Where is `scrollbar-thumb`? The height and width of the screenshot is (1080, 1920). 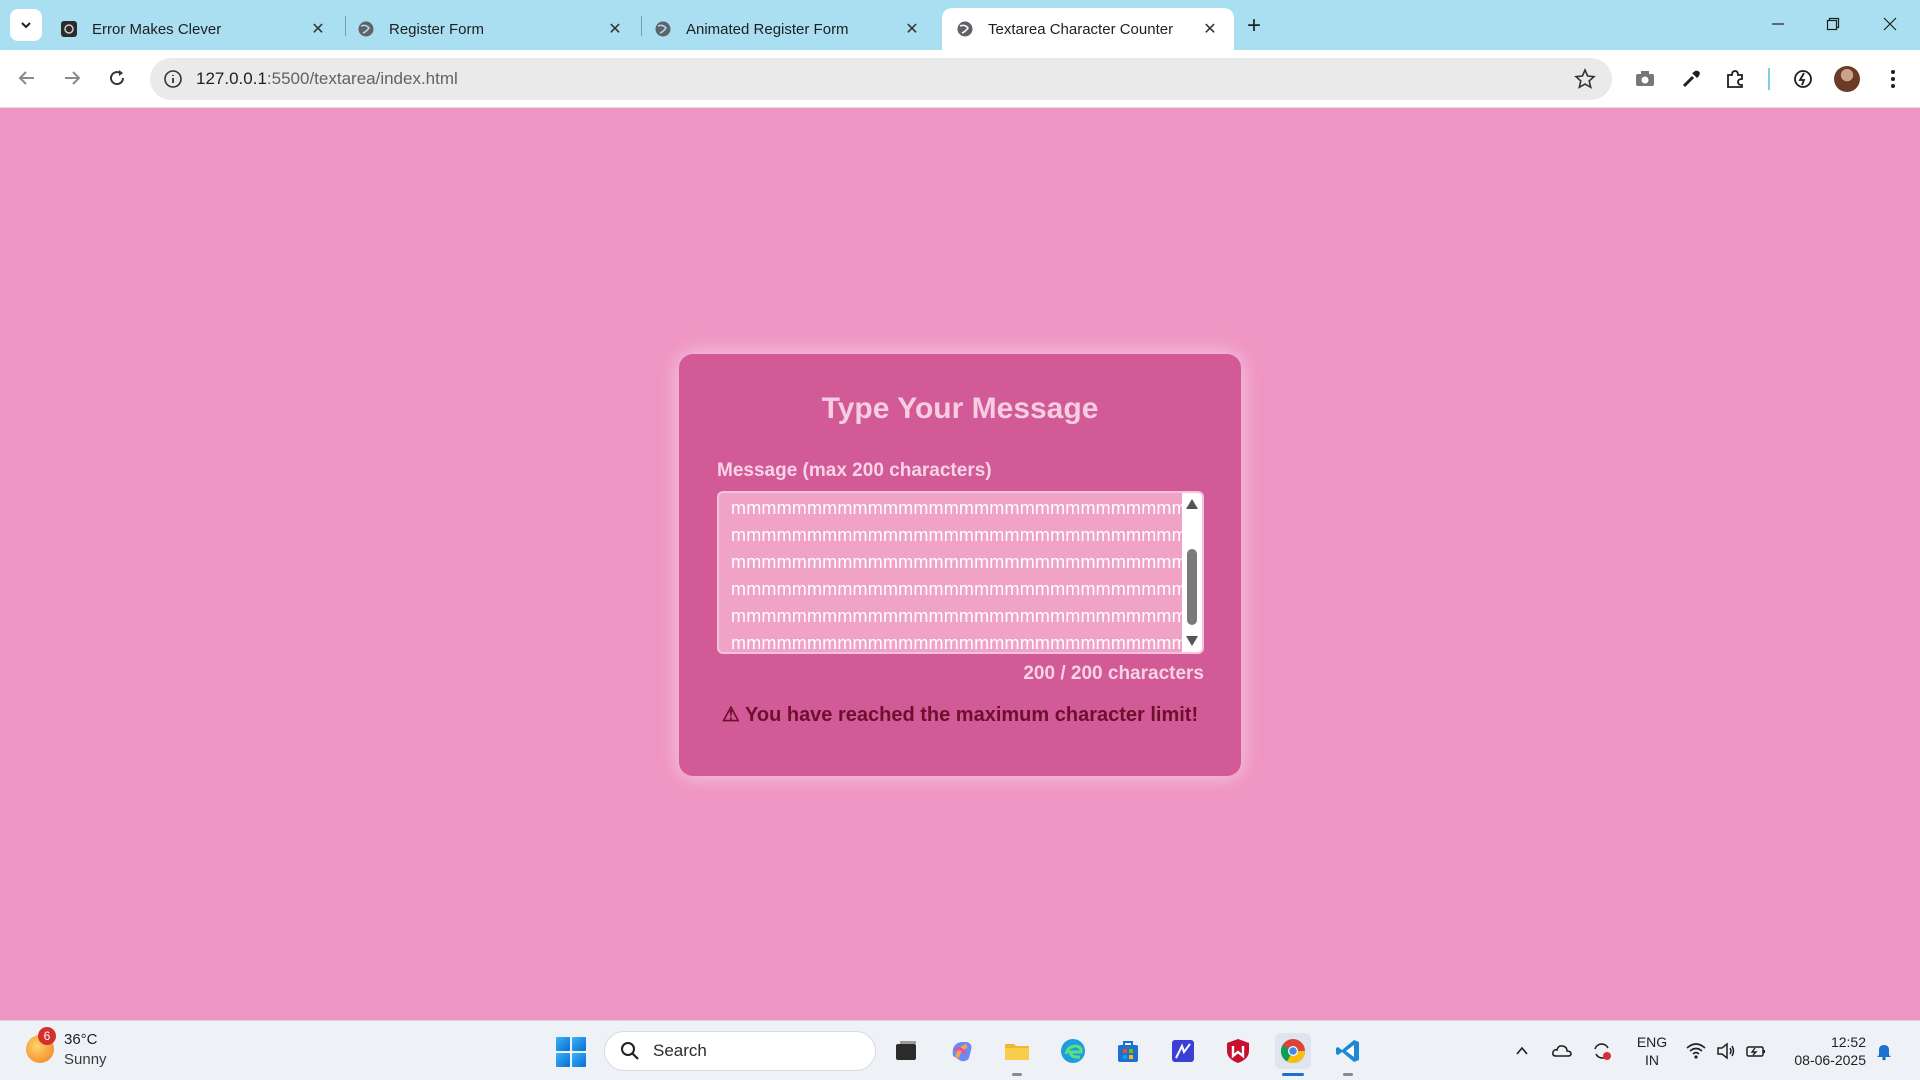 scrollbar-thumb is located at coordinates (1192, 587).